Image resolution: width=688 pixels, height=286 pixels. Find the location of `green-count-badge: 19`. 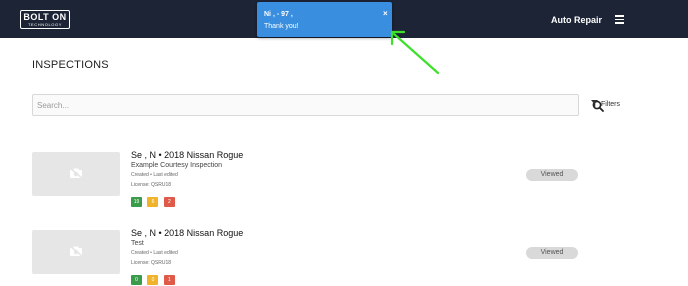

green-count-badge: 19 is located at coordinates (136, 202).